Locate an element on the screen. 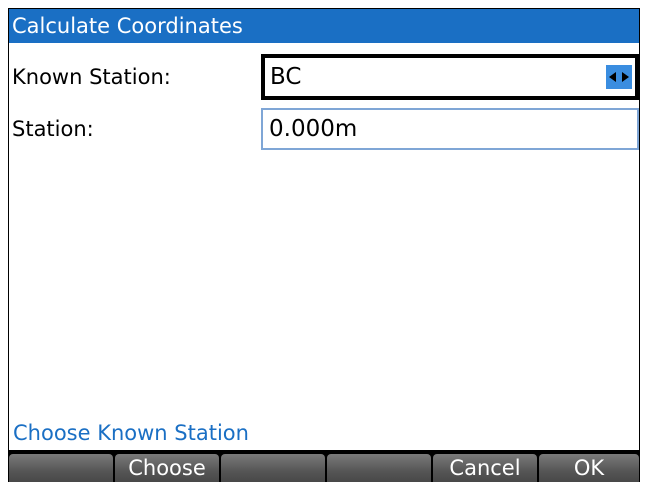 This screenshot has height=491, width=648. left-right-arrows-icon is located at coordinates (619, 77).